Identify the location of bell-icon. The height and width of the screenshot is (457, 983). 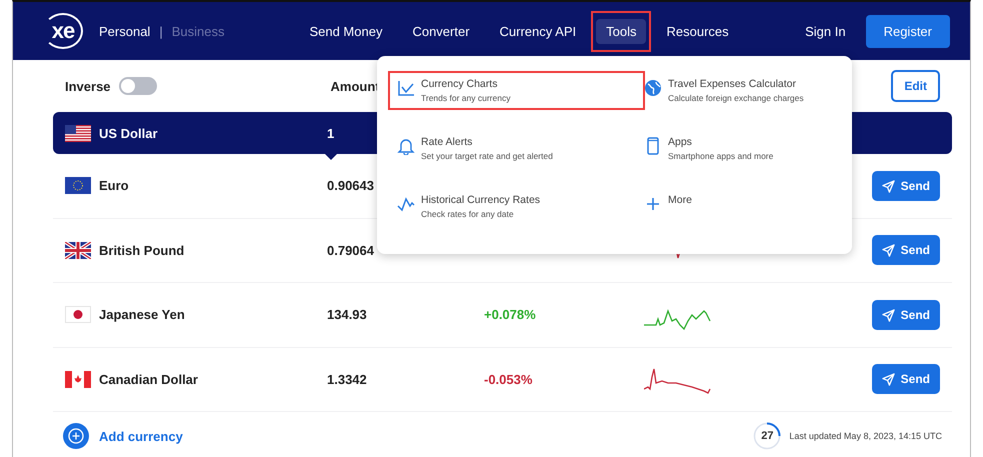
(406, 146).